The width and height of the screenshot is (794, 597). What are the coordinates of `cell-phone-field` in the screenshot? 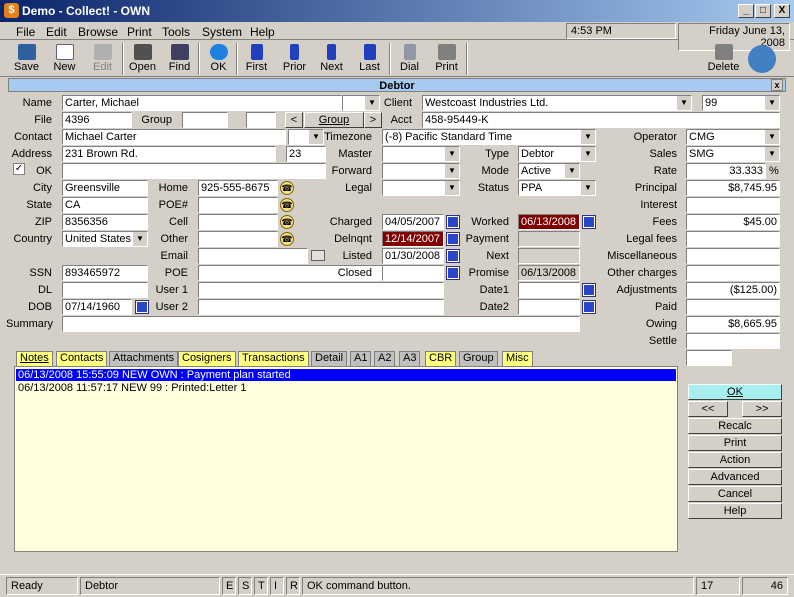 It's located at (238, 222).